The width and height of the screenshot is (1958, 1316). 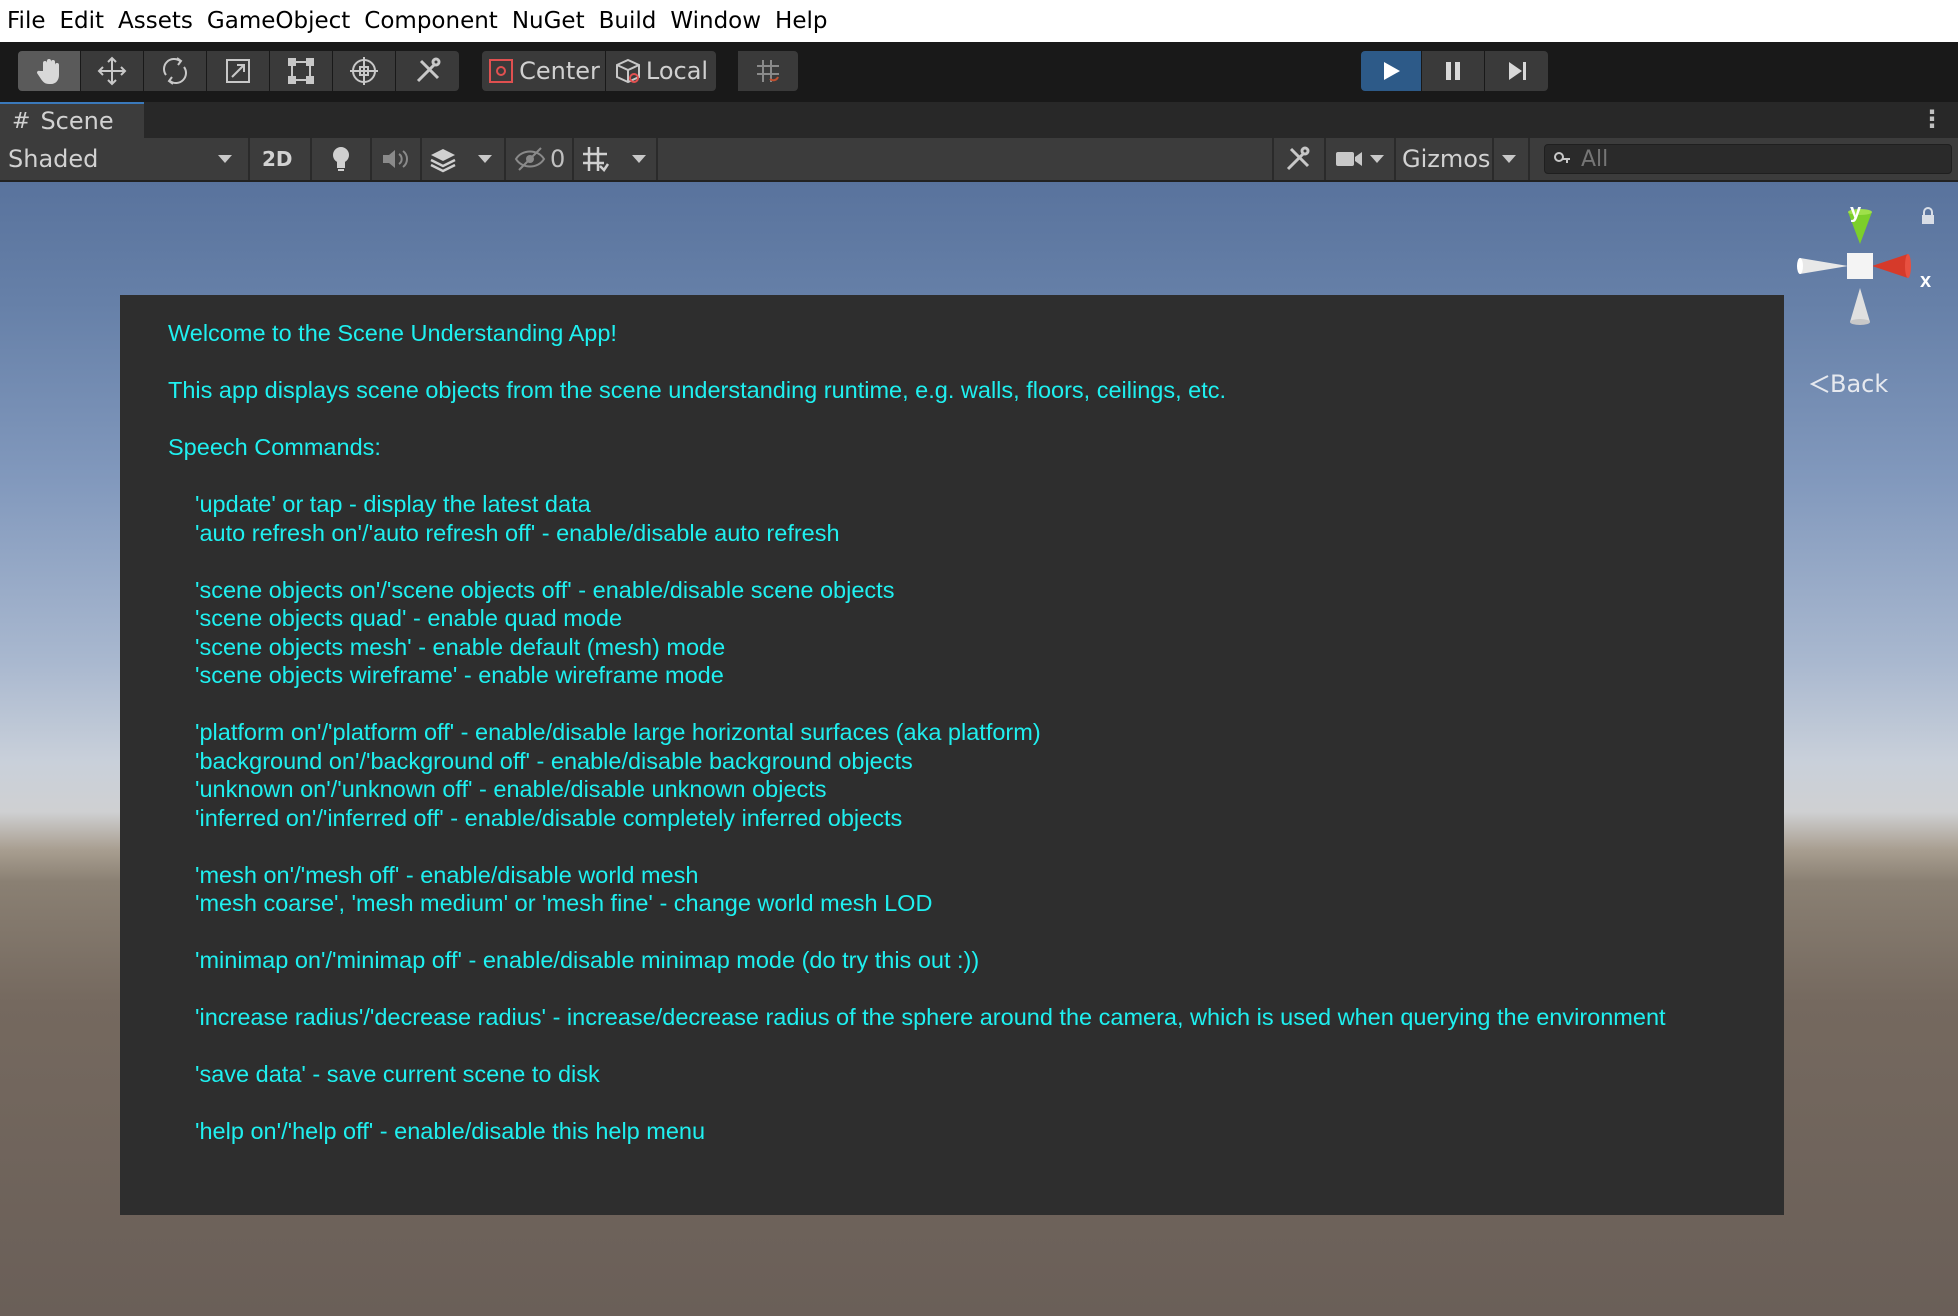 I want to click on grid-dropdown, so click(x=613, y=159).